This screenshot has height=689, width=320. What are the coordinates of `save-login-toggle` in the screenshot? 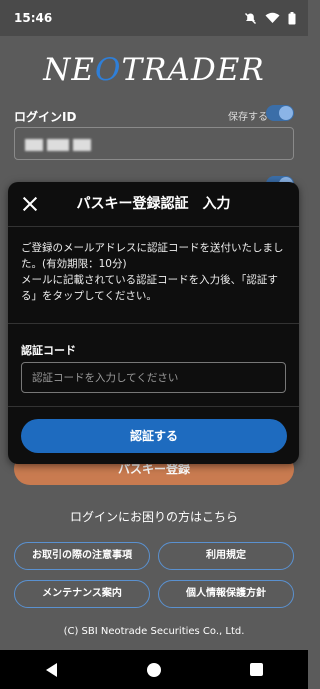 It's located at (280, 113).